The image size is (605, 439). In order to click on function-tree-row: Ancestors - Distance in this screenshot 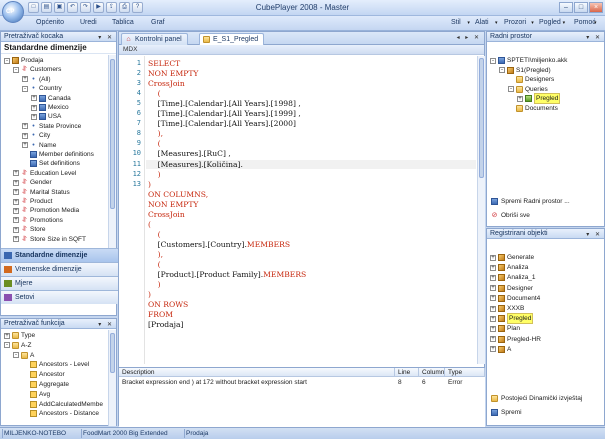, I will do `click(60, 413)`.